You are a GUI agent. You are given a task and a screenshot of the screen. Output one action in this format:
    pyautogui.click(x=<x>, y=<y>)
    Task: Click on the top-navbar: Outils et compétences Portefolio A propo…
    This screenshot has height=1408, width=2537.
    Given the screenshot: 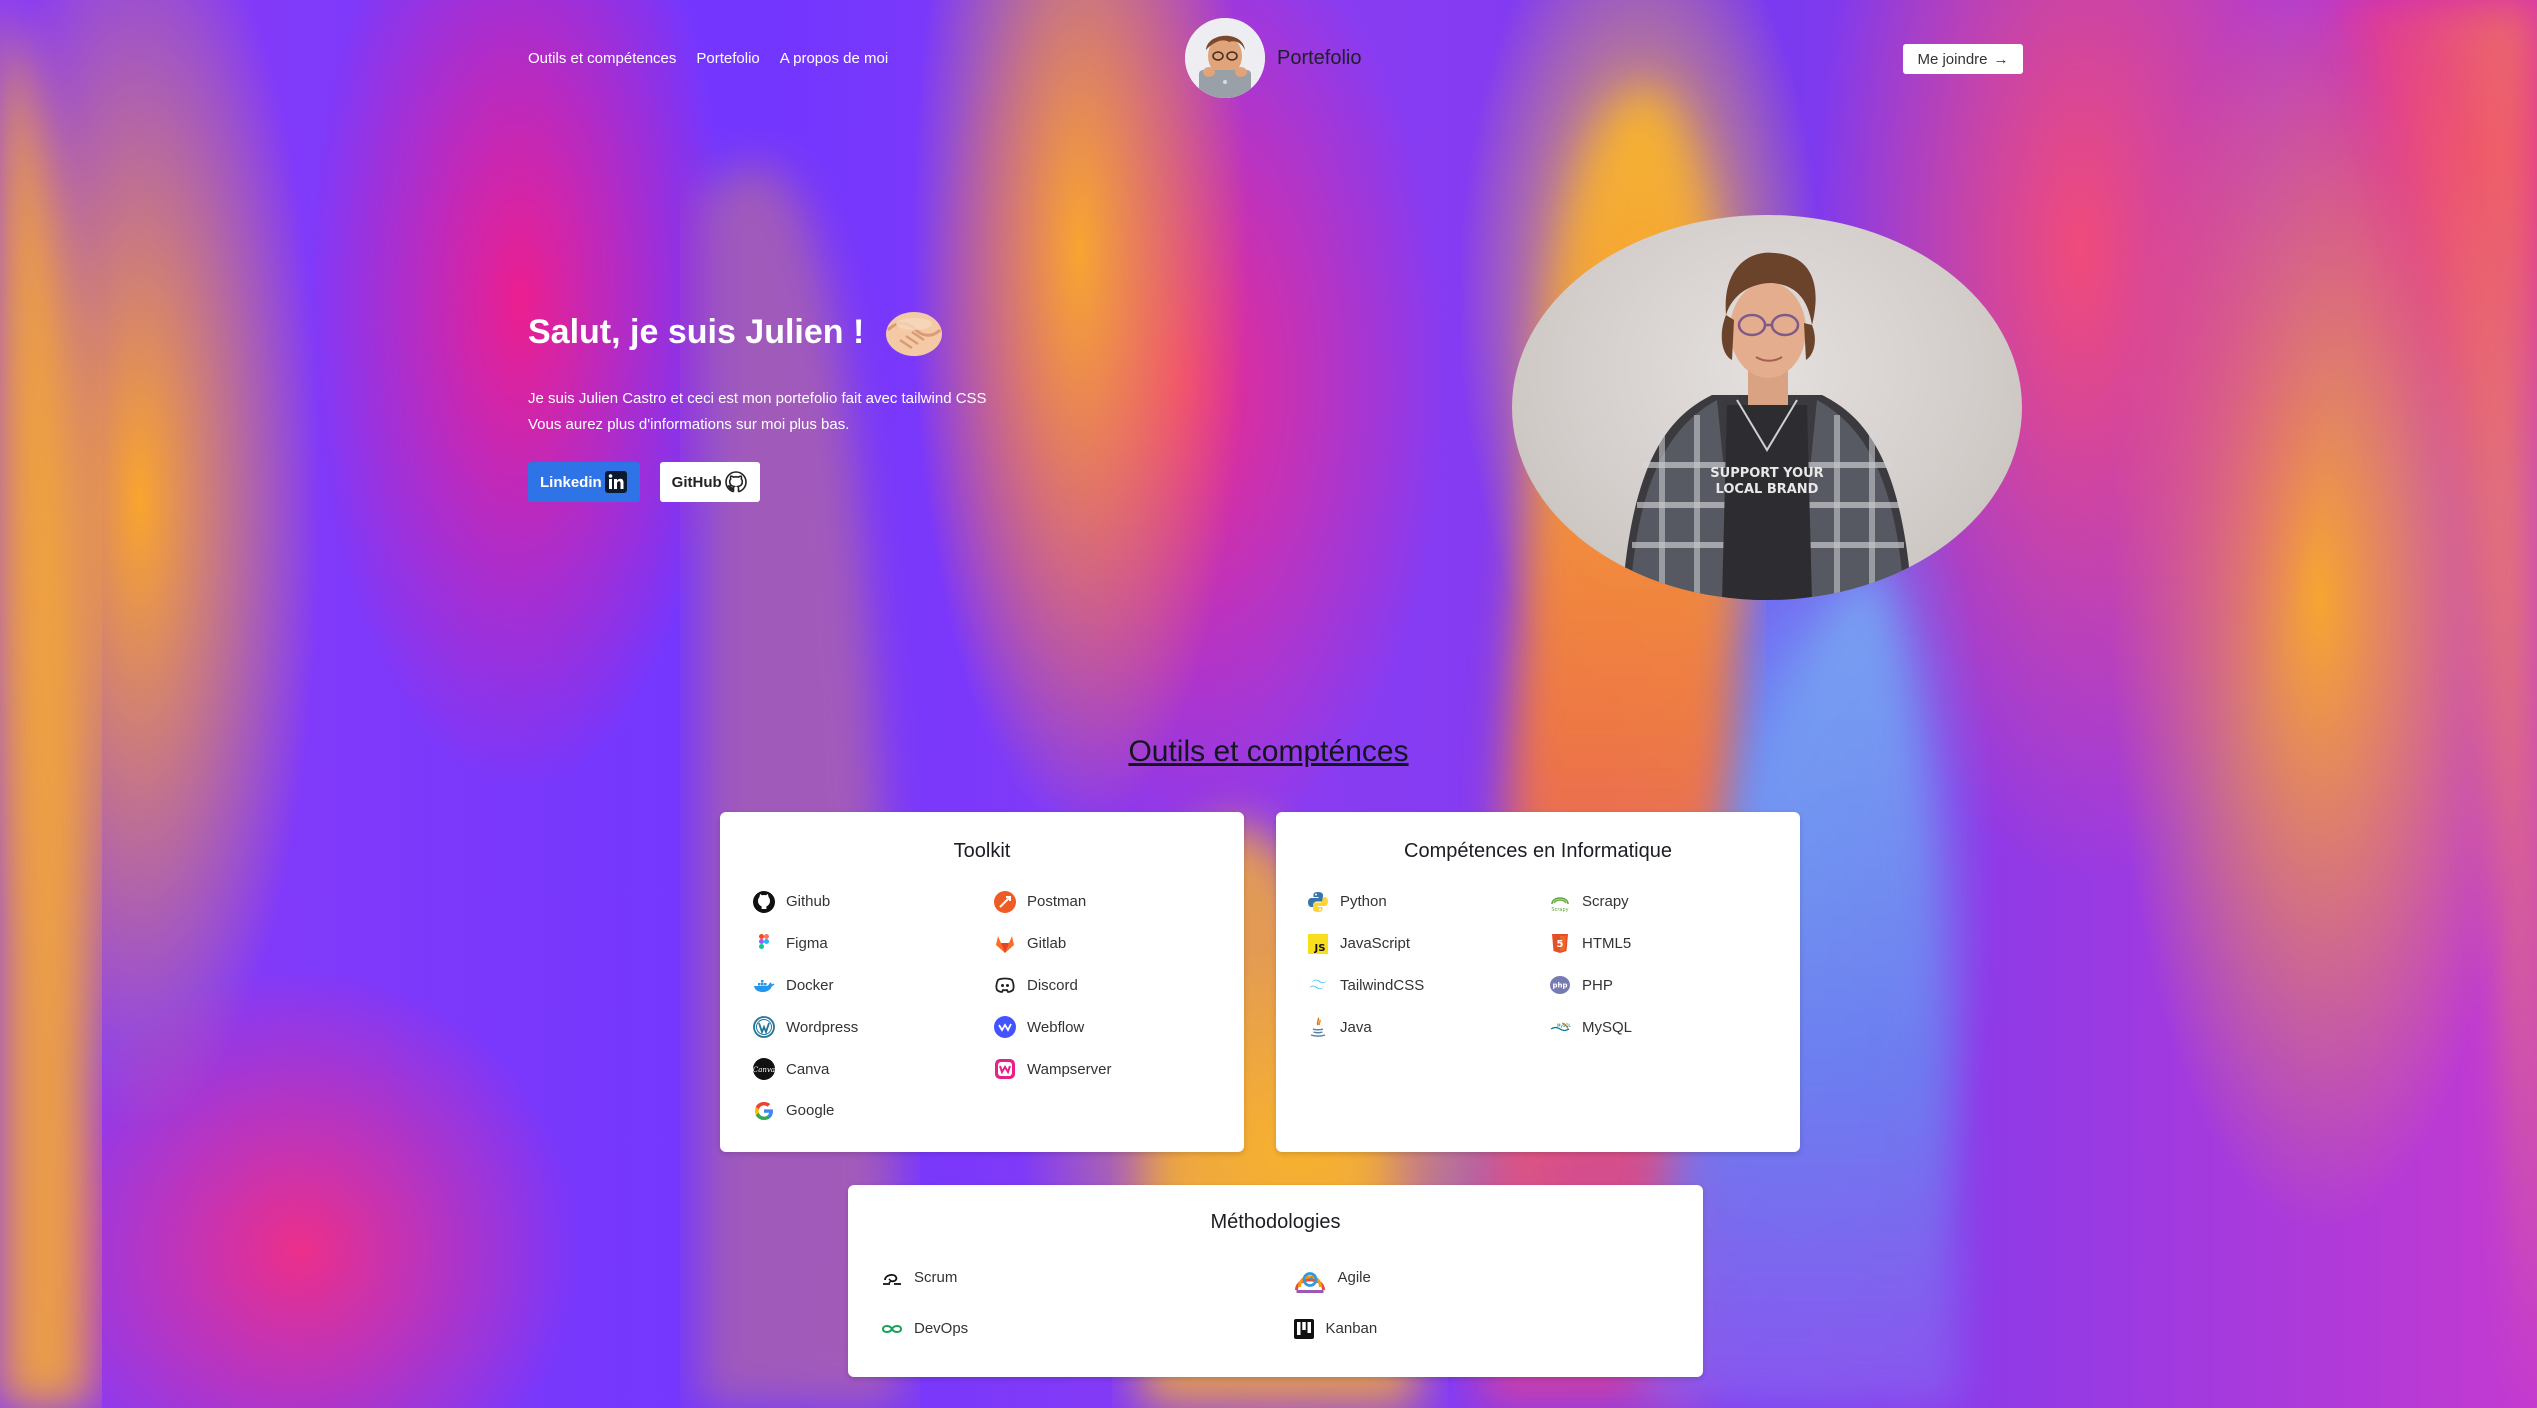 What is the action you would take?
    pyautogui.click(x=1268, y=60)
    